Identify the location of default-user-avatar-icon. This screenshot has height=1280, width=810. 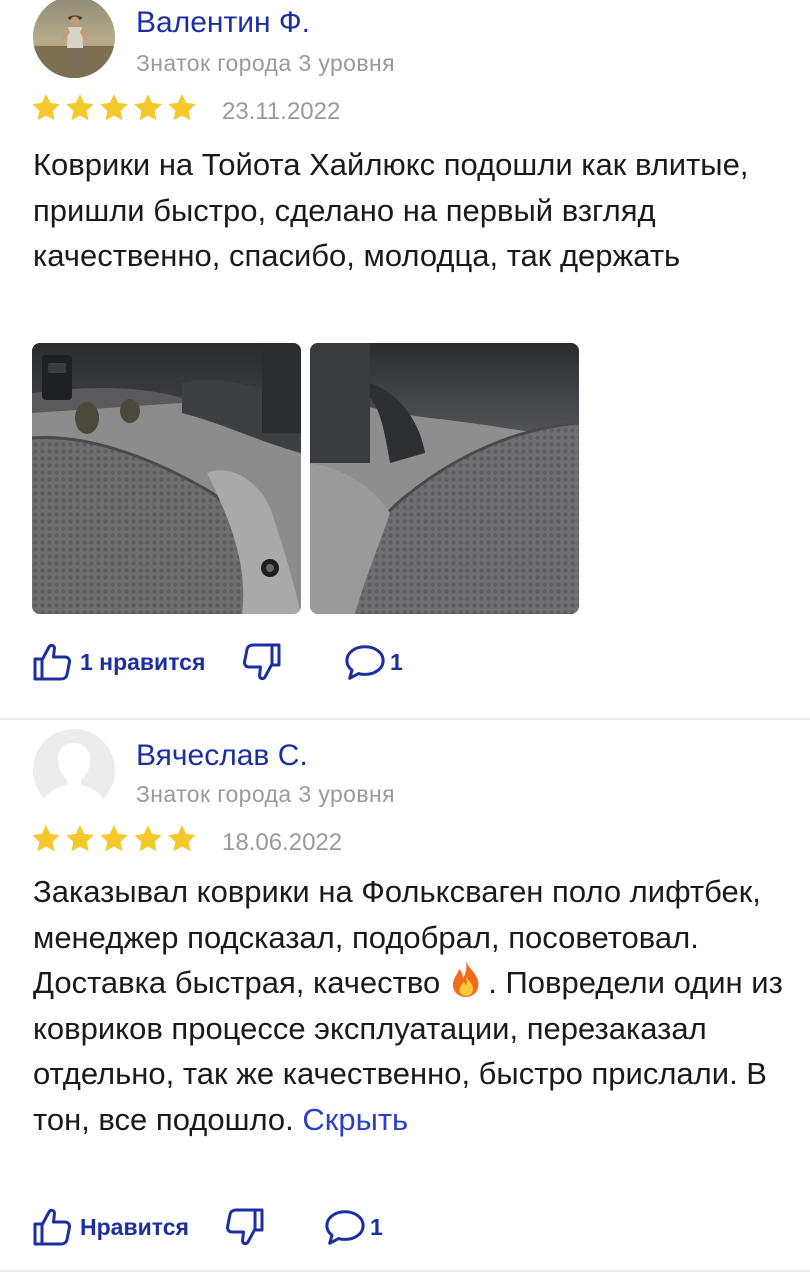
(74, 770).